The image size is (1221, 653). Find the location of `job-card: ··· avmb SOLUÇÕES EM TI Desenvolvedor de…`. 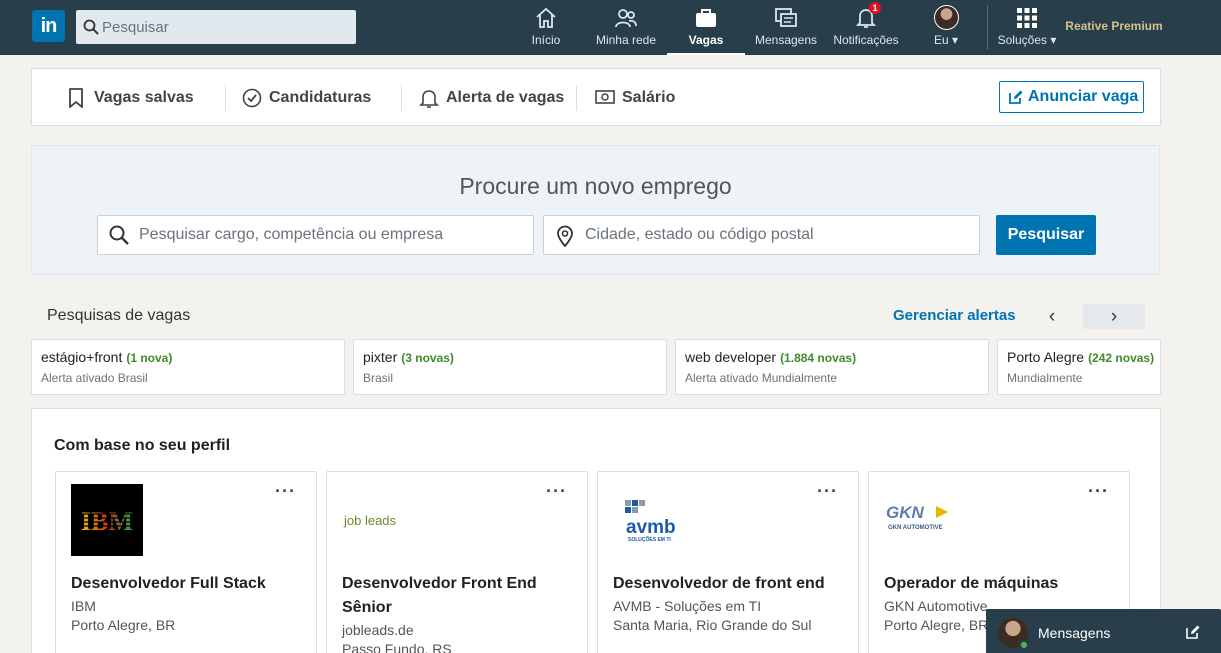

job-card: ··· avmb SOLUÇÕES EM TI Desenvolvedor de… is located at coordinates (728, 562).